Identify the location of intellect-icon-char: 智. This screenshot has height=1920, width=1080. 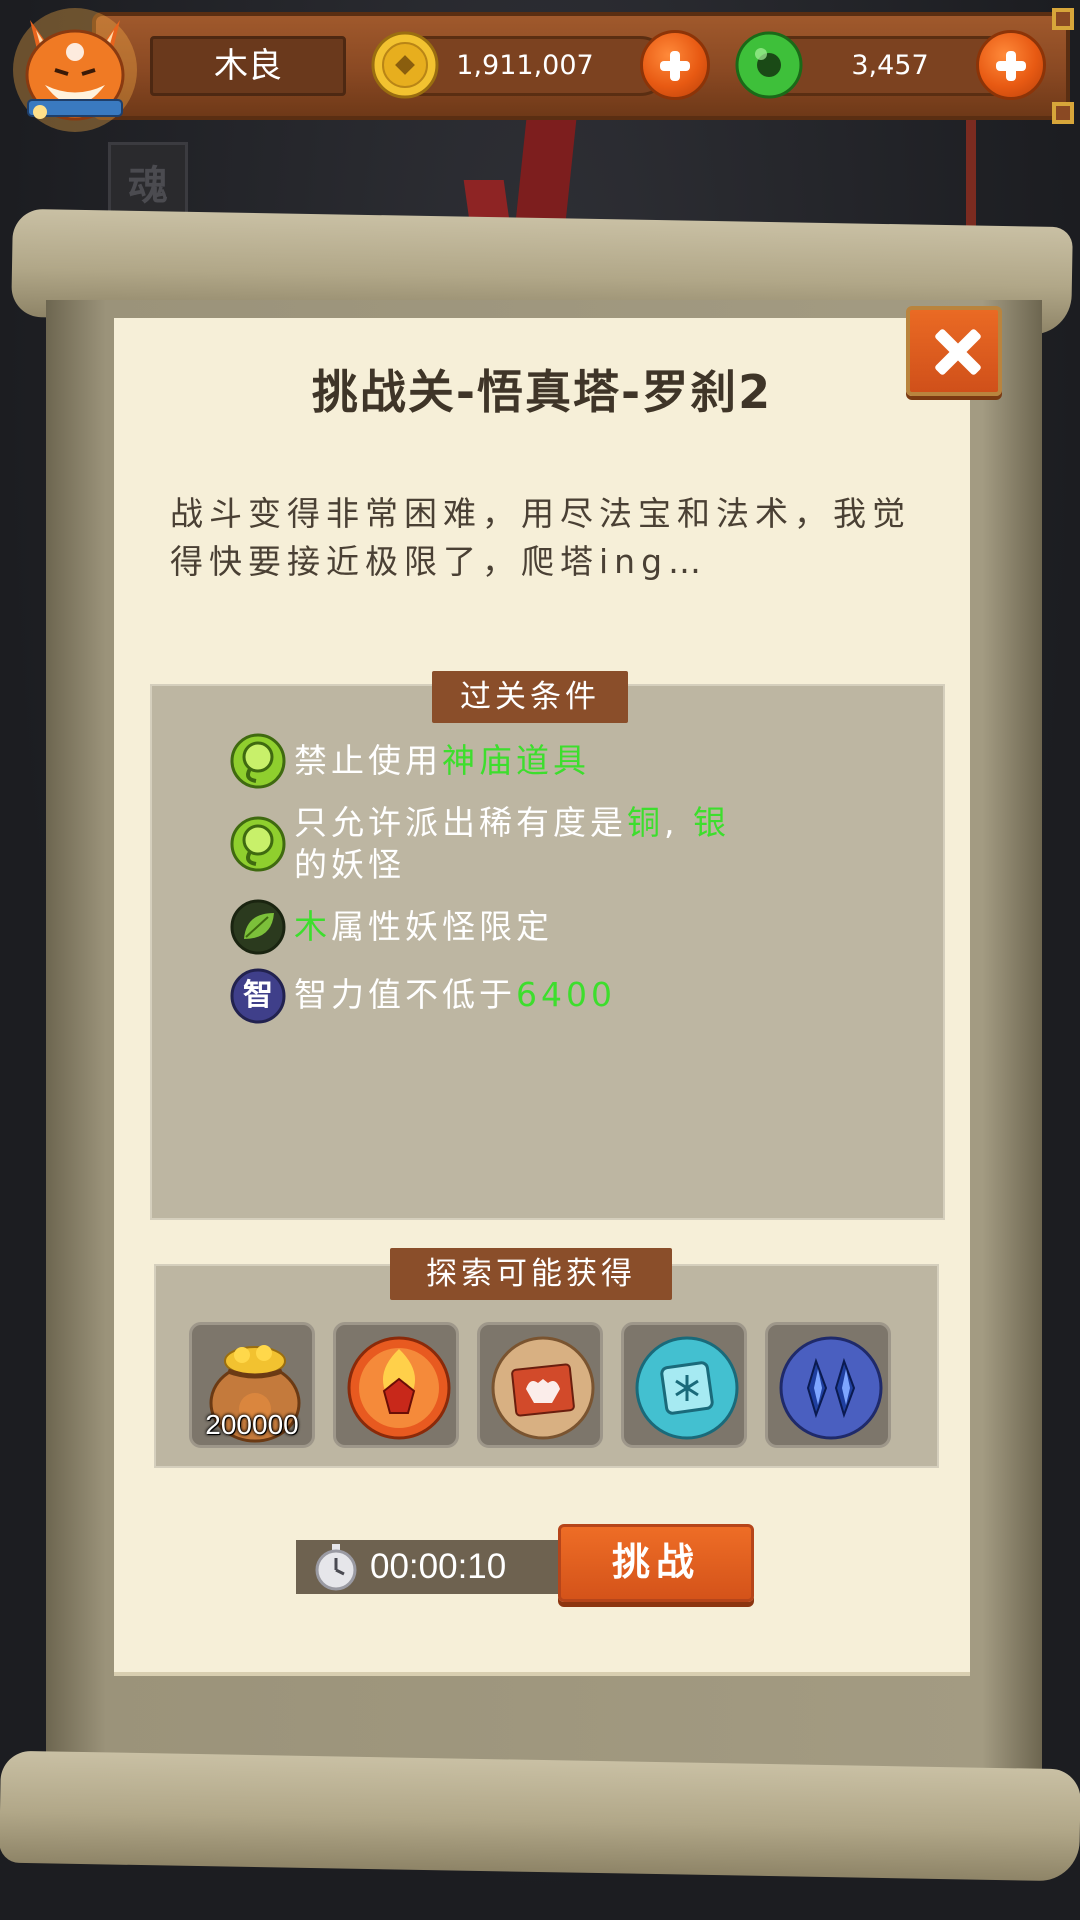
(258, 995).